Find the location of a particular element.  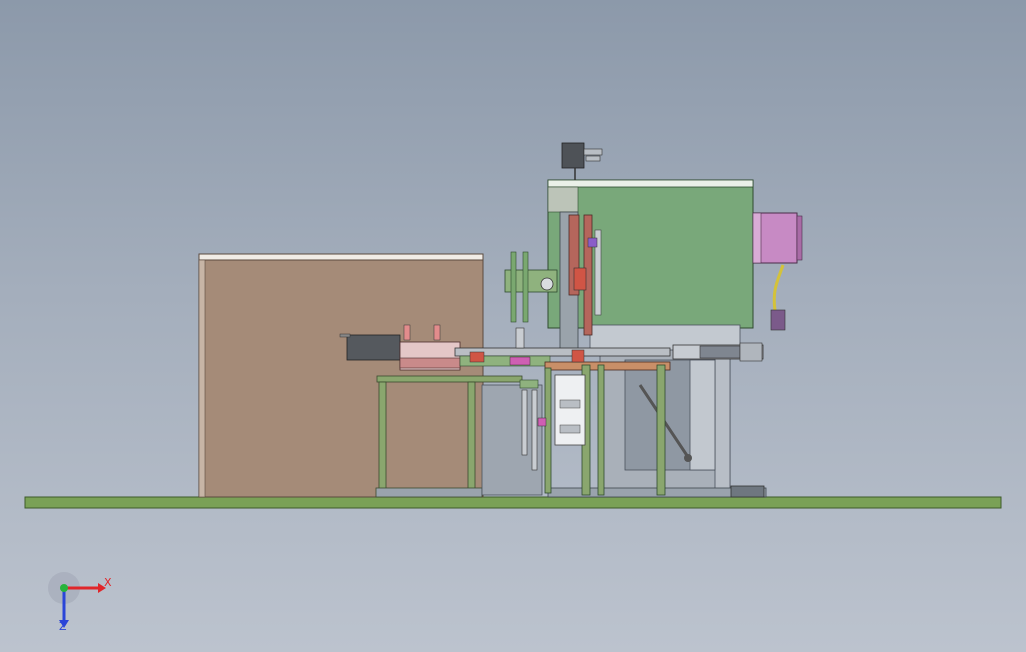

orientation-triad: X Z Y is located at coordinates (85, 605).